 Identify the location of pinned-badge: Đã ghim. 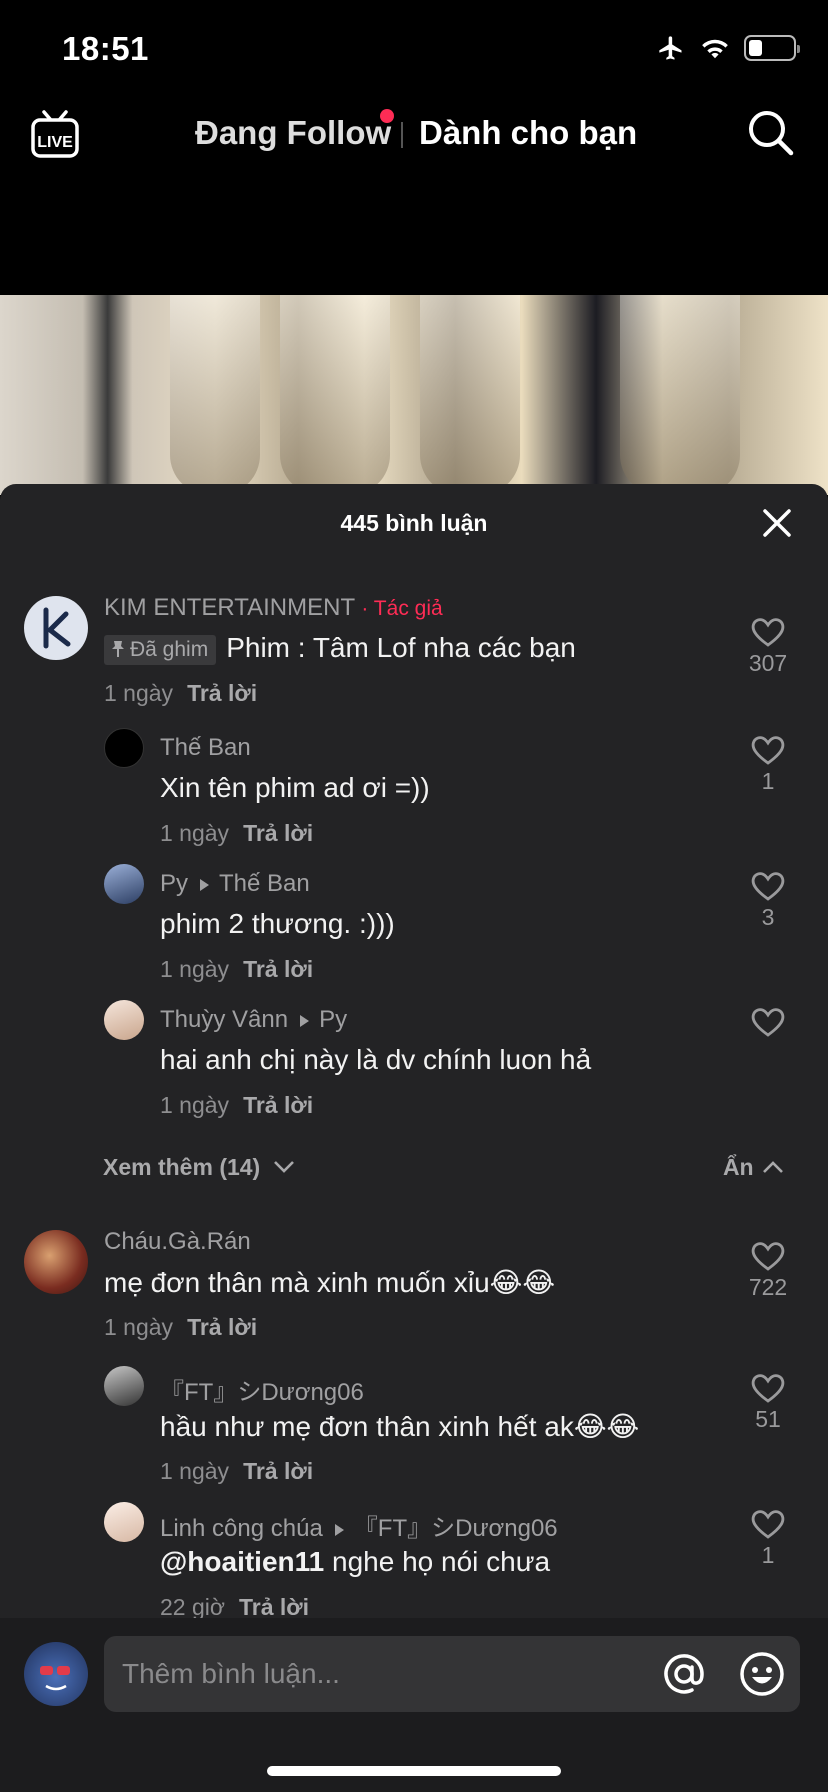
(160, 649).